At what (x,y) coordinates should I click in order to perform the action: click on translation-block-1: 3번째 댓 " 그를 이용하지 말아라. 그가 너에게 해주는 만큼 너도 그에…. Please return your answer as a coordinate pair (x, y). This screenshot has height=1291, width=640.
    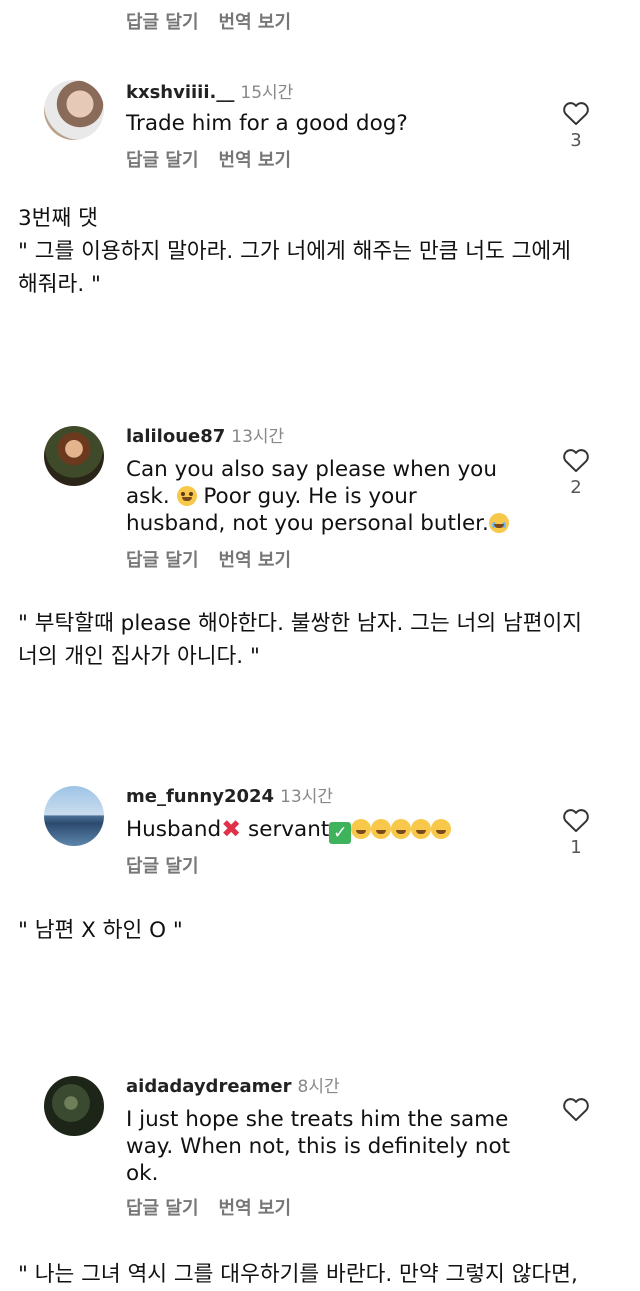
    Looking at the image, I should click on (323, 251).